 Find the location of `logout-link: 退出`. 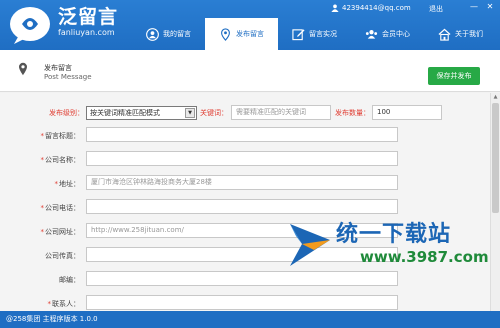

logout-link: 退出 is located at coordinates (436, 9).